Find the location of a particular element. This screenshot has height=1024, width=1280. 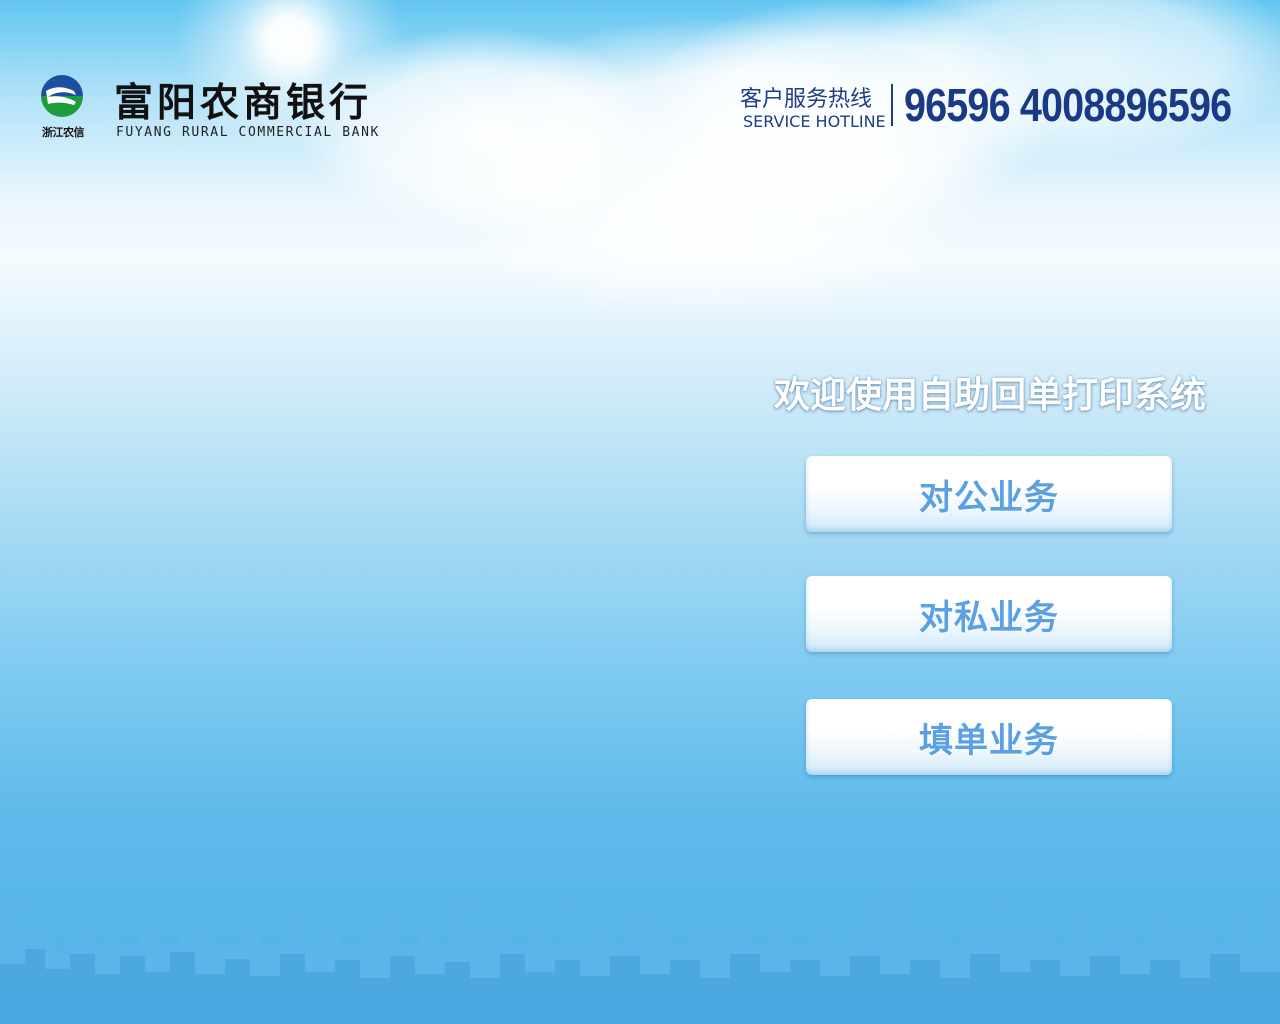

personal-business-button: 对私业务 is located at coordinates (989, 614).